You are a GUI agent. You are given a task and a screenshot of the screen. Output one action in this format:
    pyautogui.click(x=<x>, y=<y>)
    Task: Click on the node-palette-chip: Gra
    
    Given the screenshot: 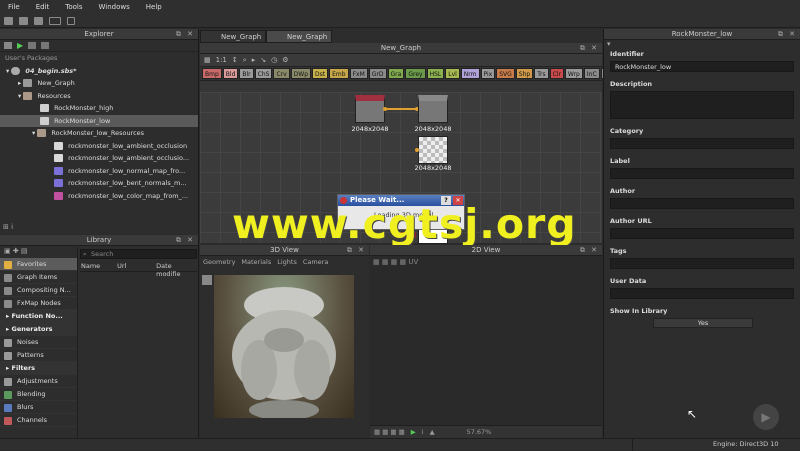 What is the action you would take?
    pyautogui.click(x=396, y=73)
    